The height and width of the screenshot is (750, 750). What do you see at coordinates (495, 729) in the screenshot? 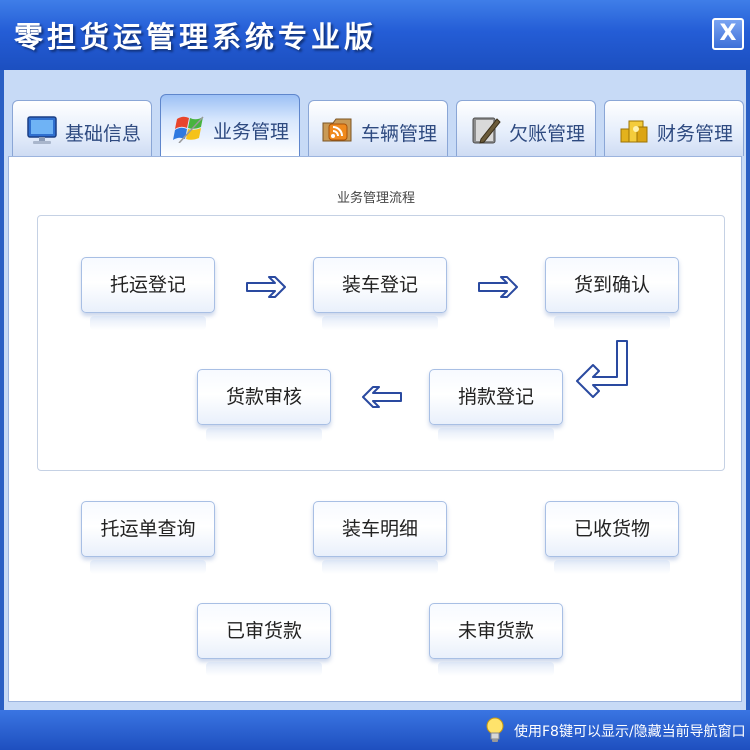
I see `lightbulb-icon` at bounding box center [495, 729].